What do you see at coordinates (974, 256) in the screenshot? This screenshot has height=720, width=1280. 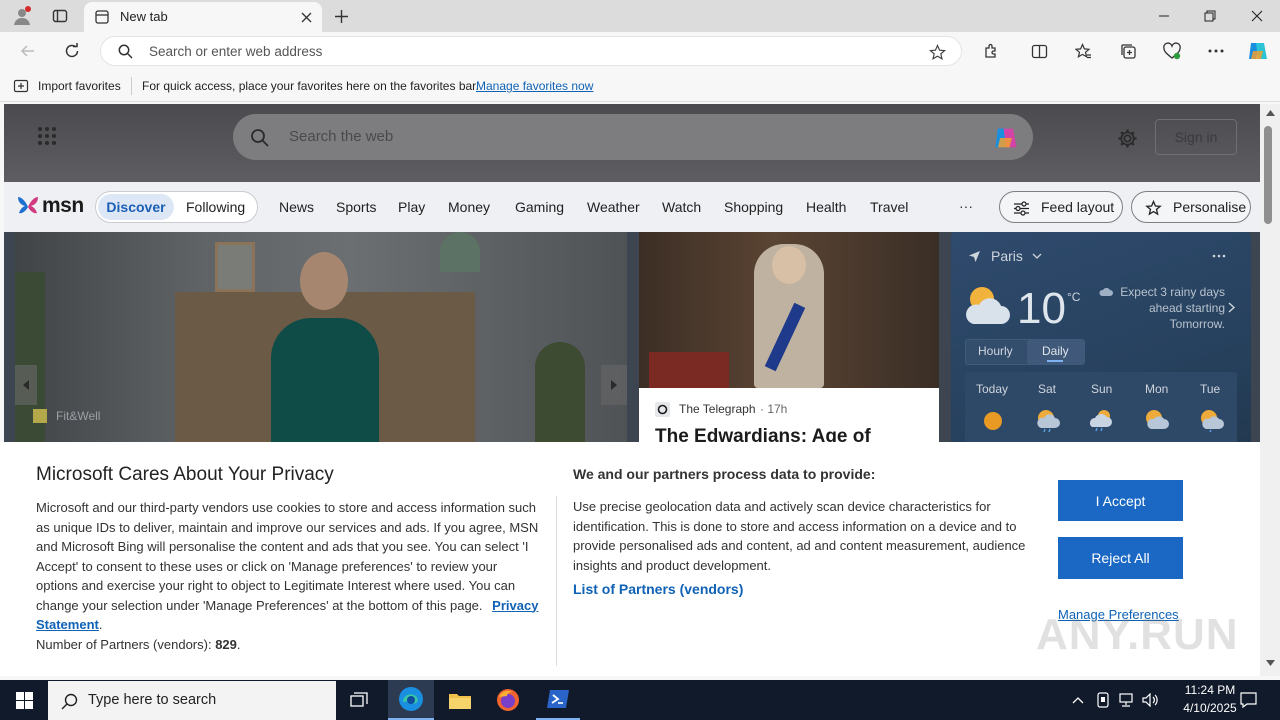 I see `location-arrow-icon` at bounding box center [974, 256].